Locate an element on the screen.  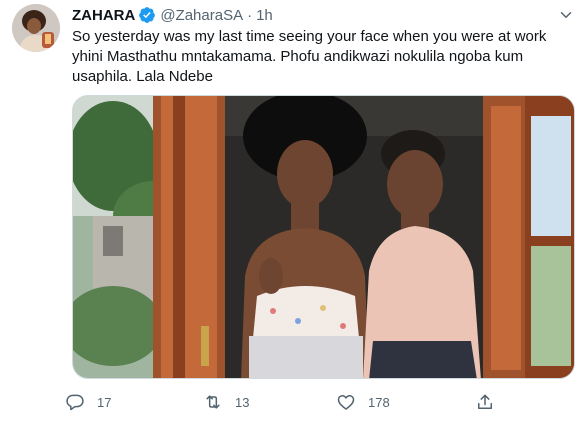
retweet-button: 13 is located at coordinates (226, 402).